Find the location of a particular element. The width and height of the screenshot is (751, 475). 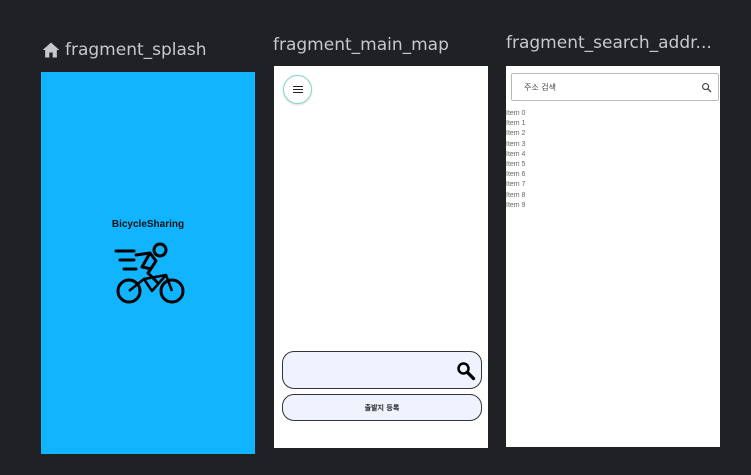

list-item: Item 8 is located at coordinates (613, 196).